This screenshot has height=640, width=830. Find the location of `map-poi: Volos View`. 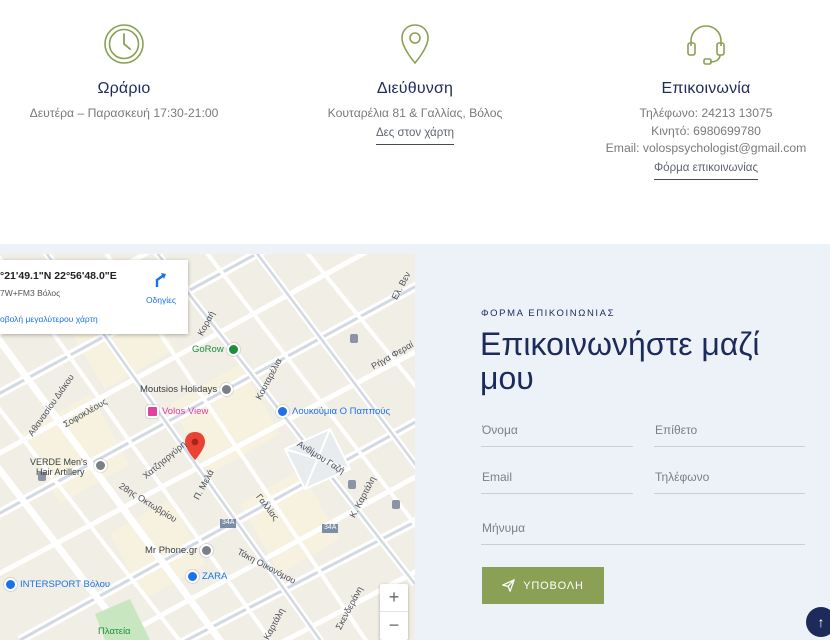

map-poi: Volos View is located at coordinates (177, 411).